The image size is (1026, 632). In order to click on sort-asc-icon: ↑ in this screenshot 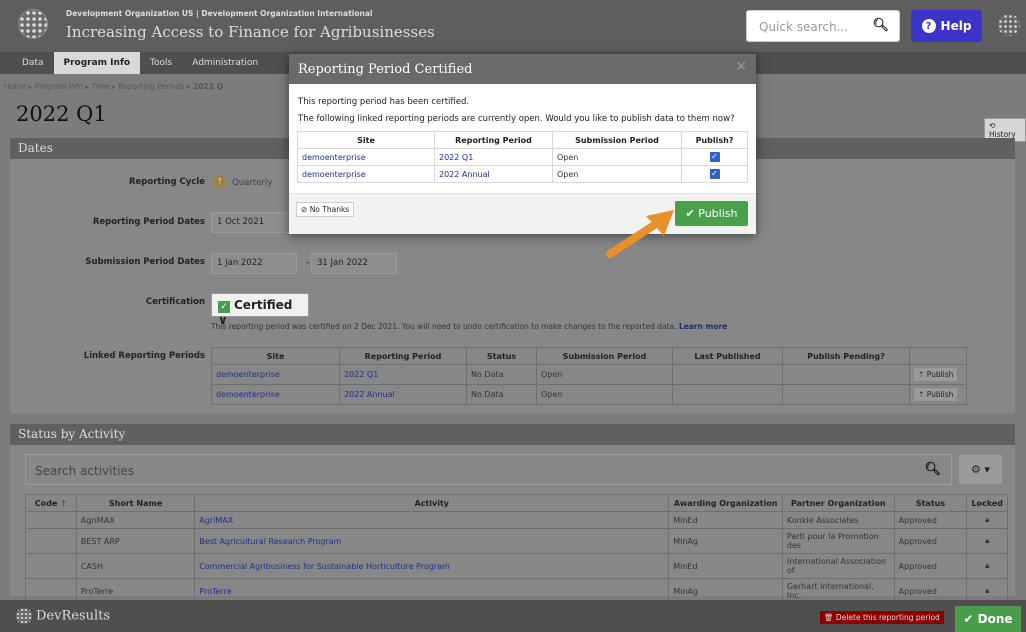, I will do `click(63, 503)`.